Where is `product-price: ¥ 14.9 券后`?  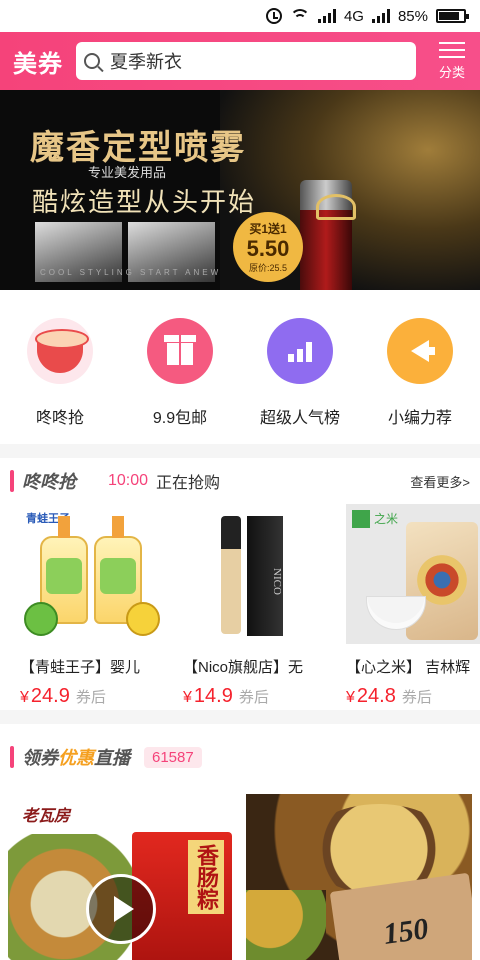 product-price: ¥ 14.9 券后 is located at coordinates (255, 696).